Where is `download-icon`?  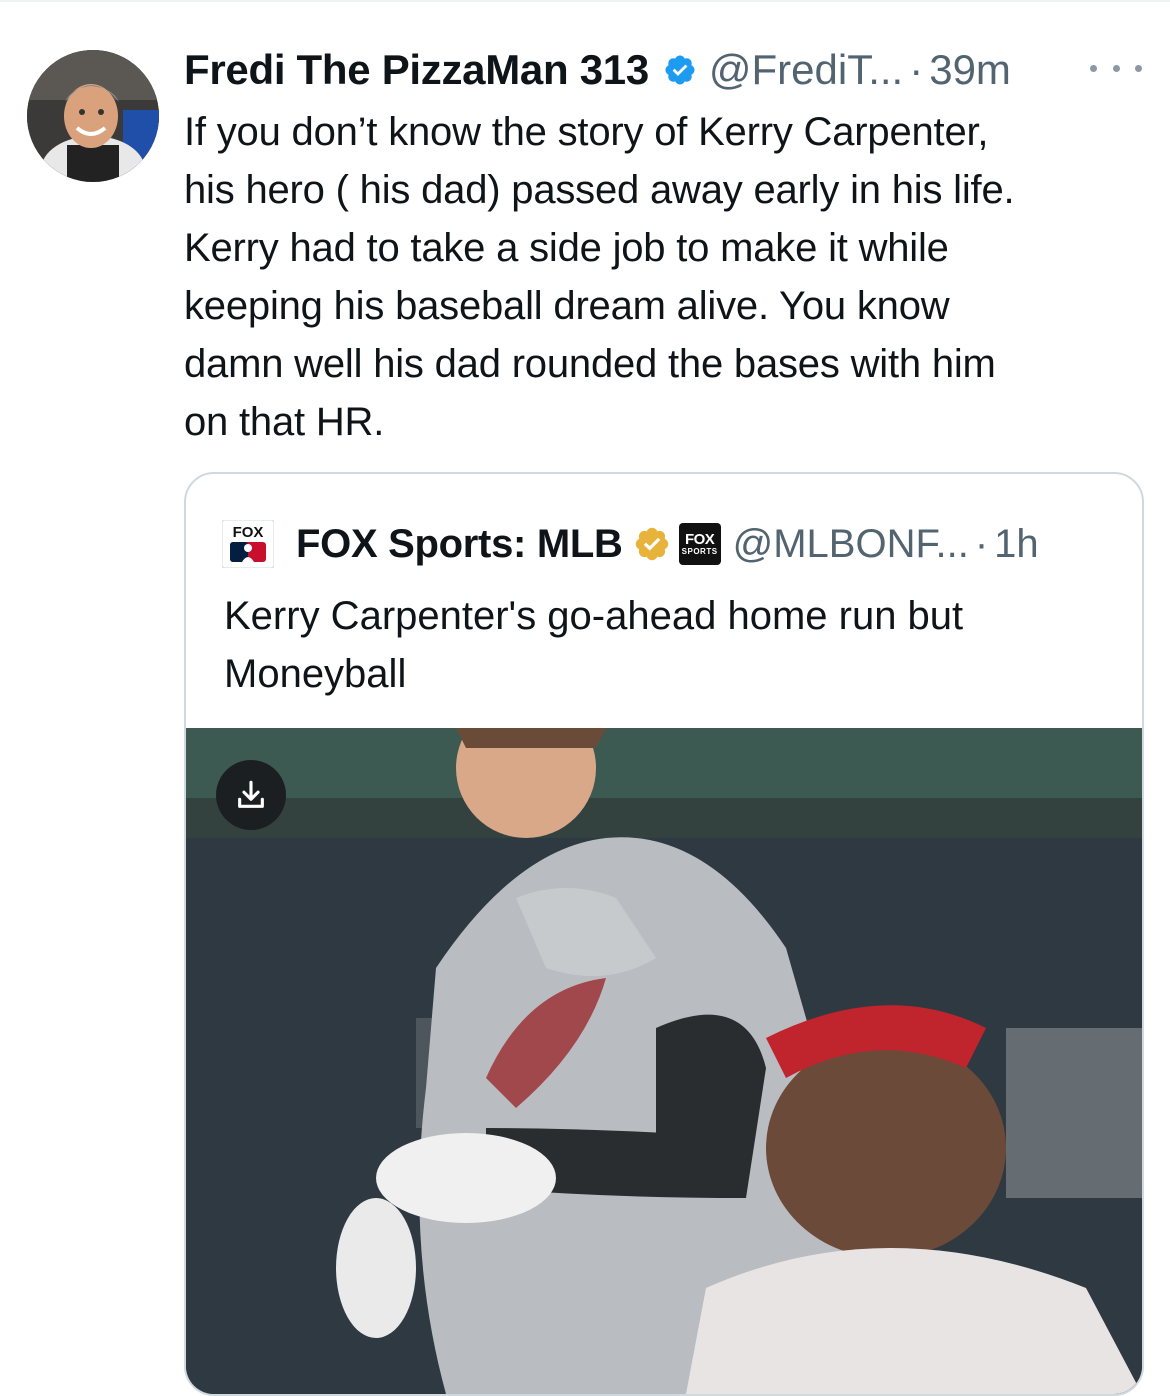
download-icon is located at coordinates (251, 794).